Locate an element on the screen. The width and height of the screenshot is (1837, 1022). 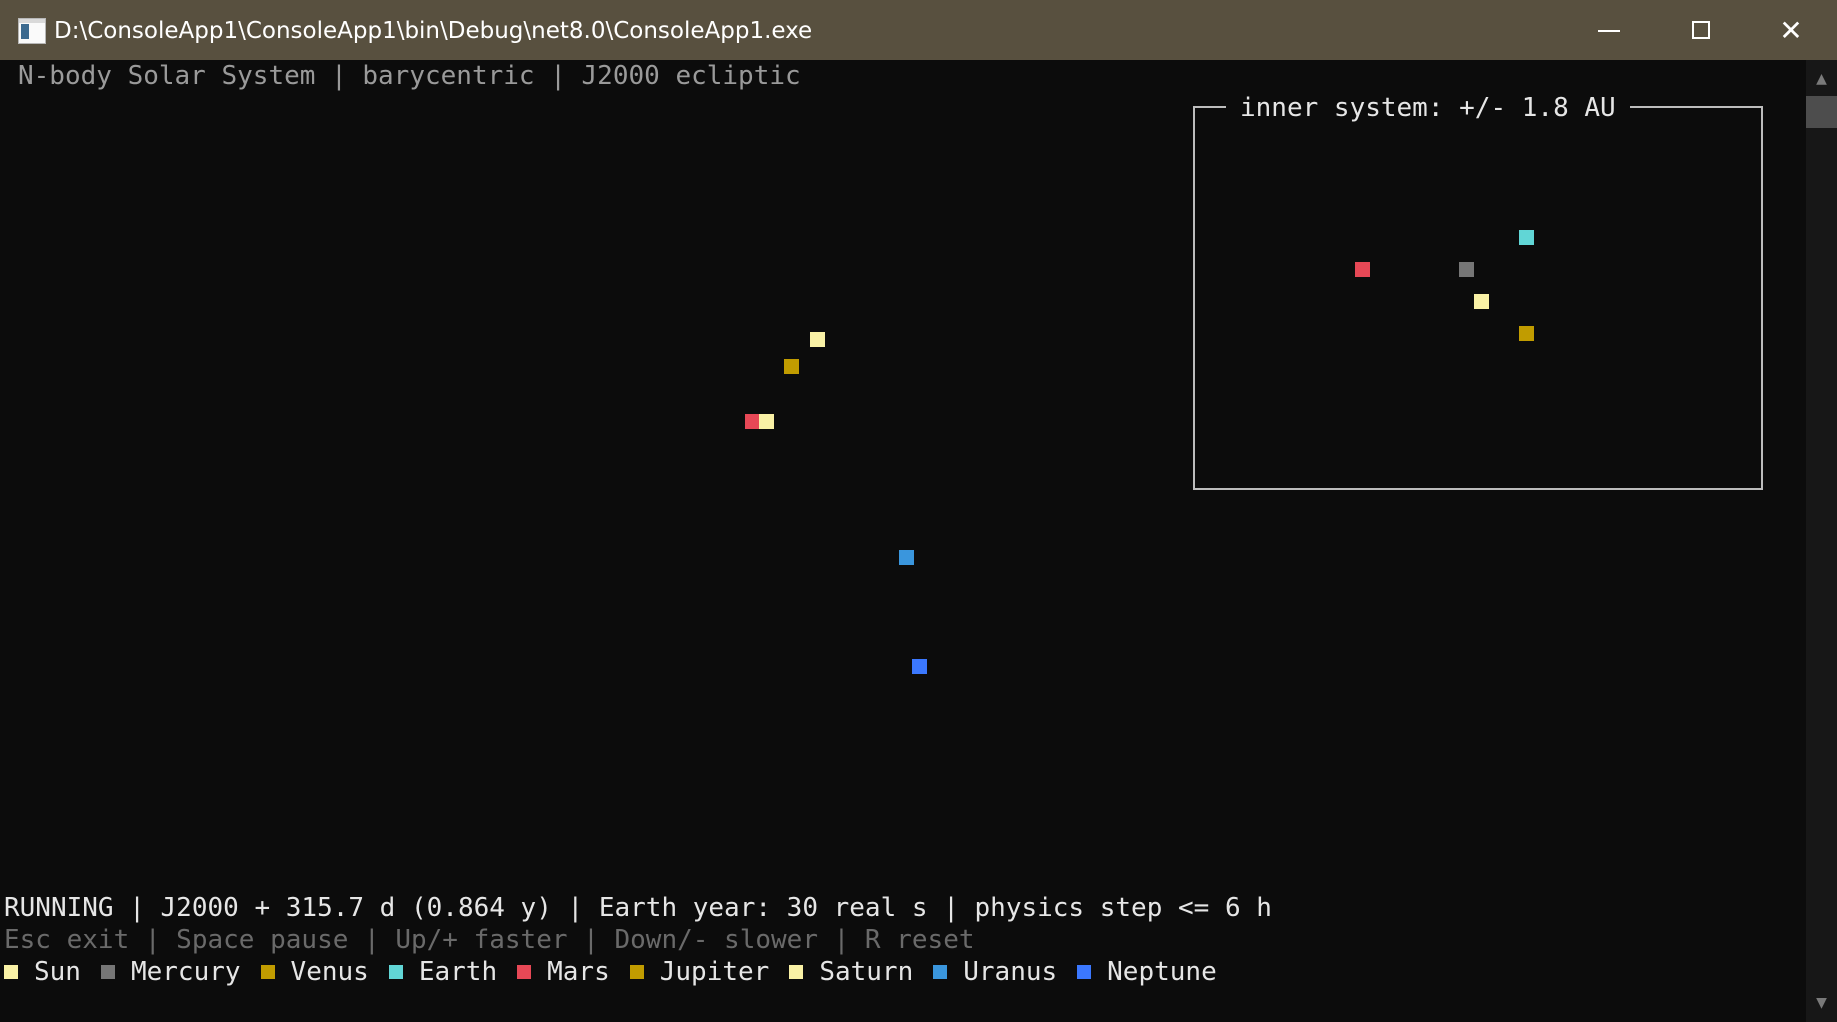
console-app-icon is located at coordinates (32, 31).